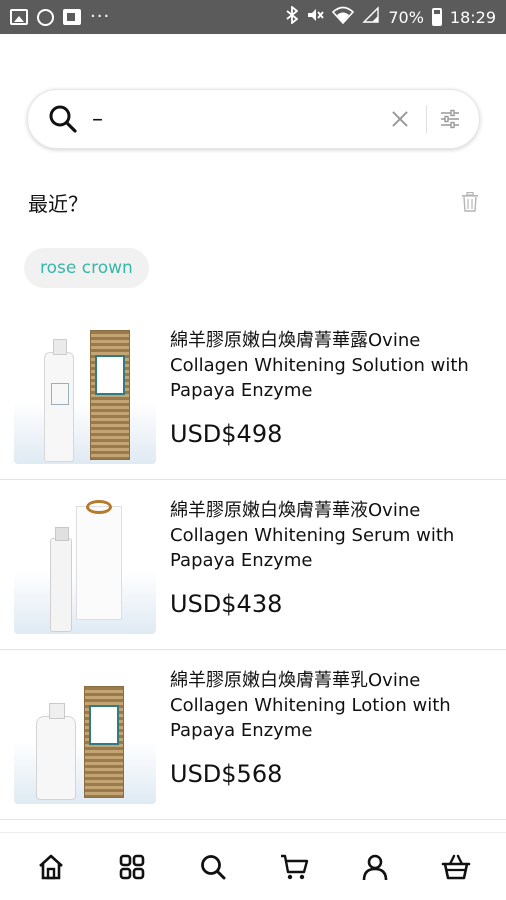 The width and height of the screenshot is (506, 900). What do you see at coordinates (45, 17) in the screenshot?
I see `whatsapp-icon` at bounding box center [45, 17].